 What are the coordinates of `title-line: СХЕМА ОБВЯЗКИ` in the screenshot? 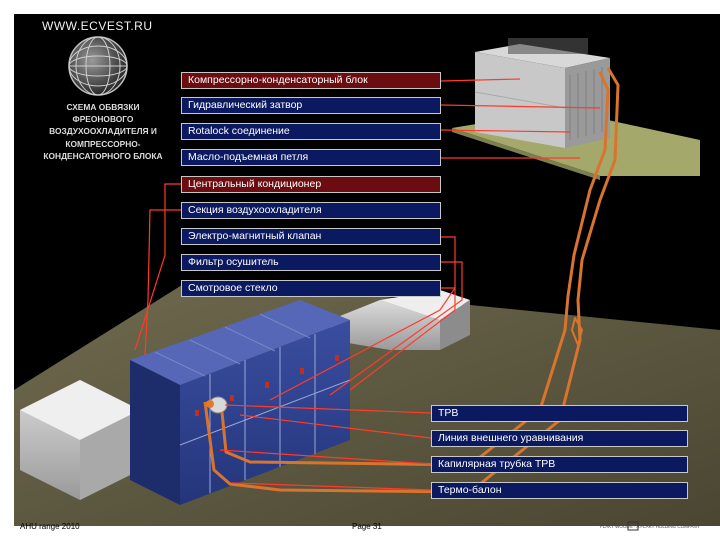 It's located at (103, 107).